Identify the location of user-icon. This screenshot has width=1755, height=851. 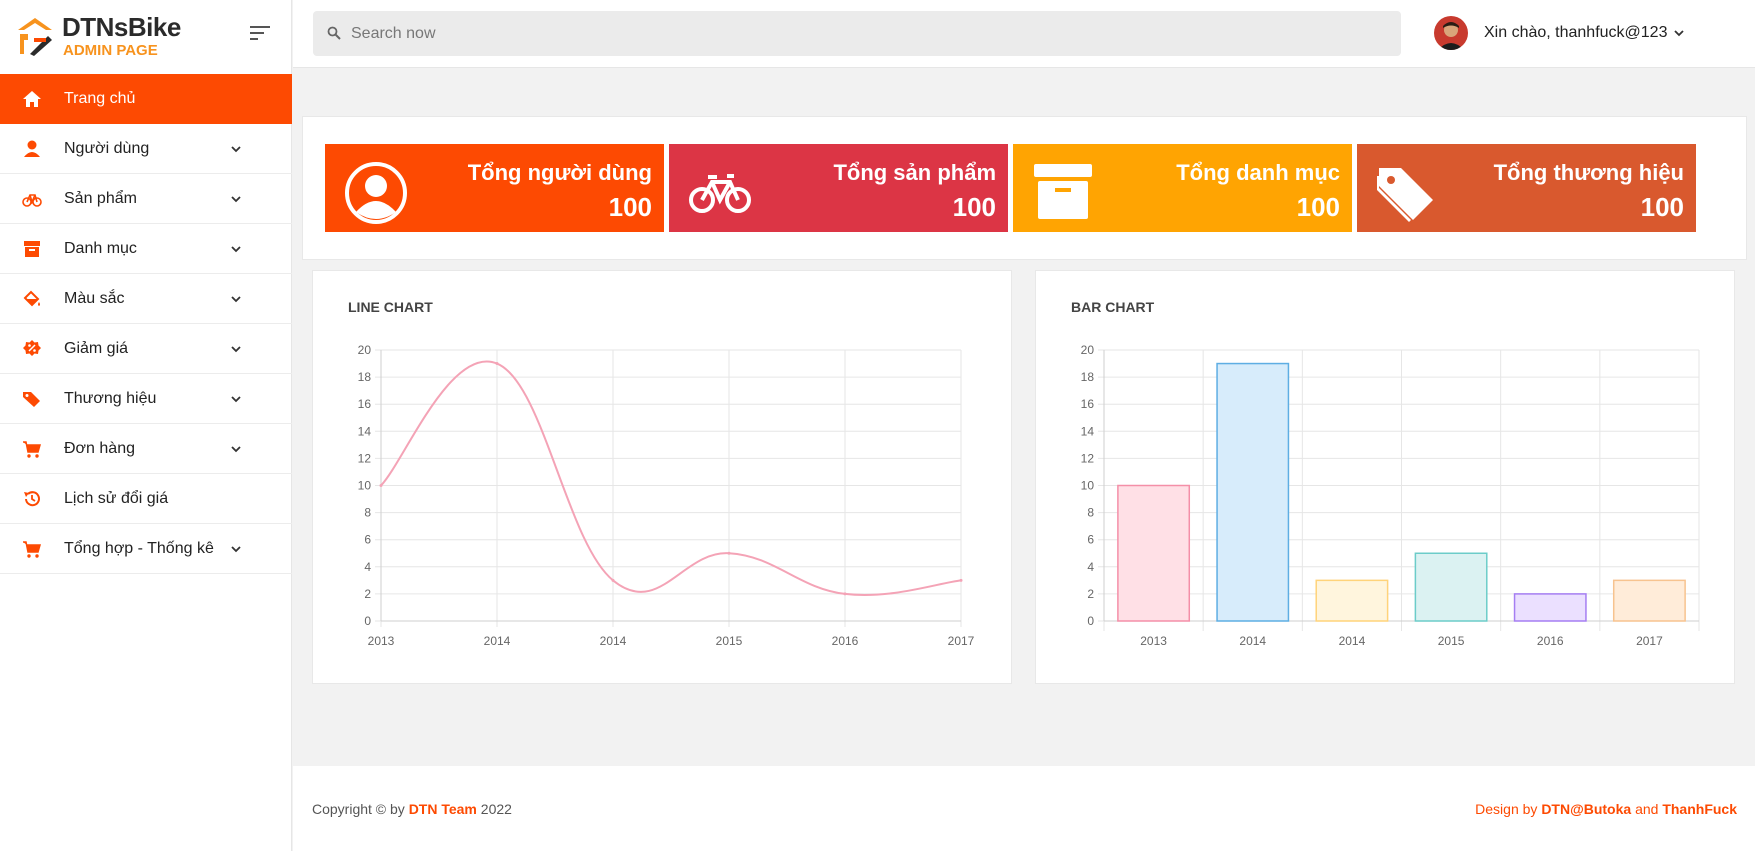
(32, 148).